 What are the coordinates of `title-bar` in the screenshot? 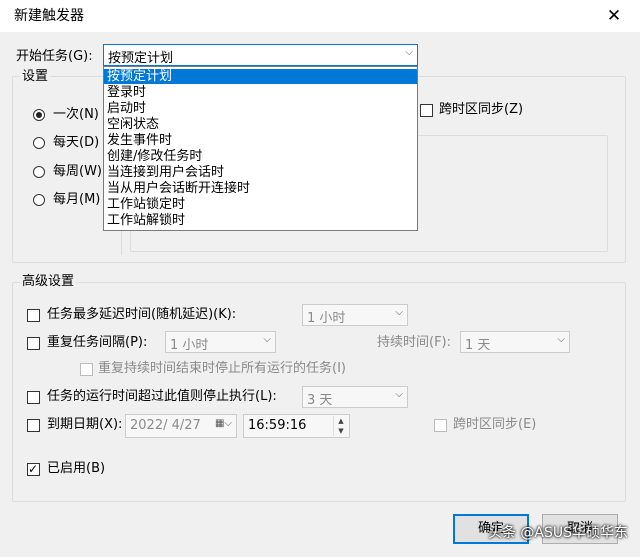 It's located at (320, 16).